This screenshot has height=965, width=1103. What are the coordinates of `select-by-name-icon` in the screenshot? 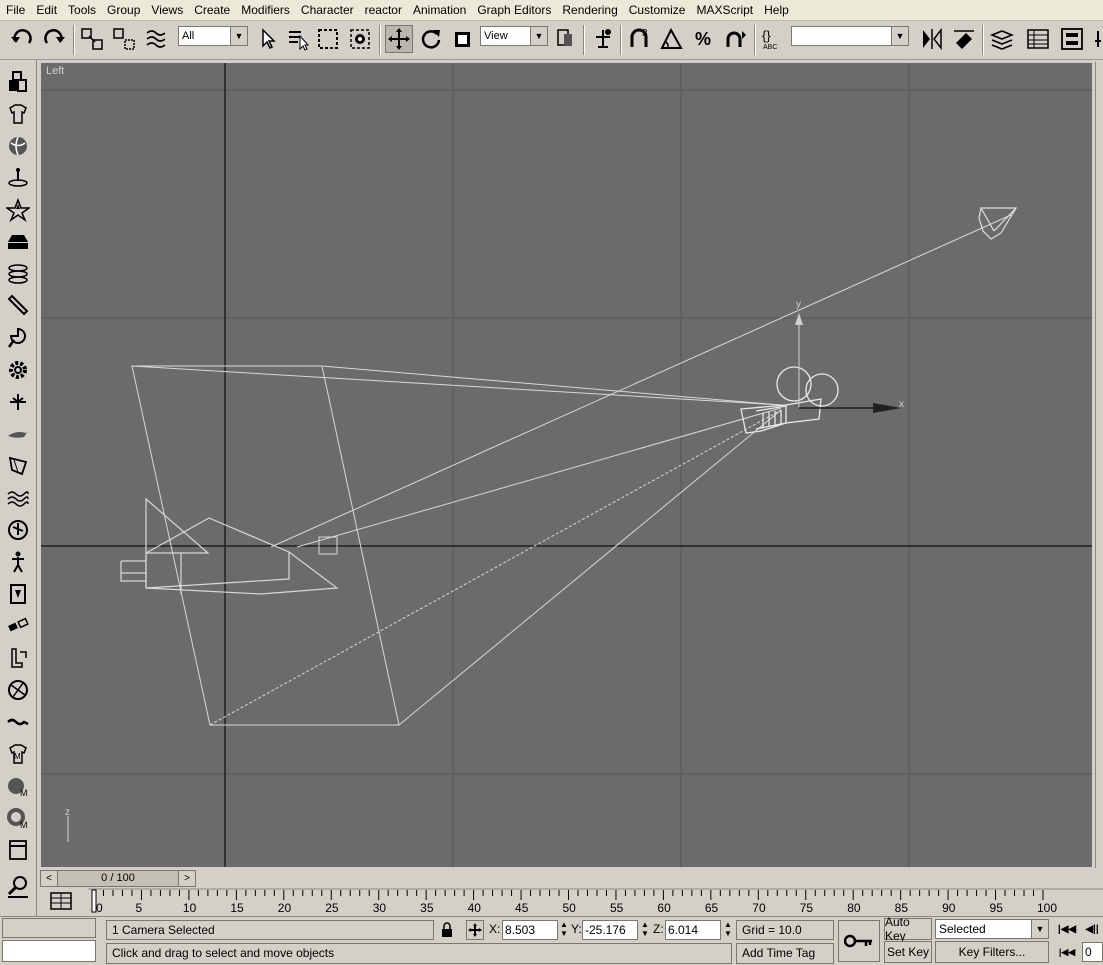 It's located at (298, 39).